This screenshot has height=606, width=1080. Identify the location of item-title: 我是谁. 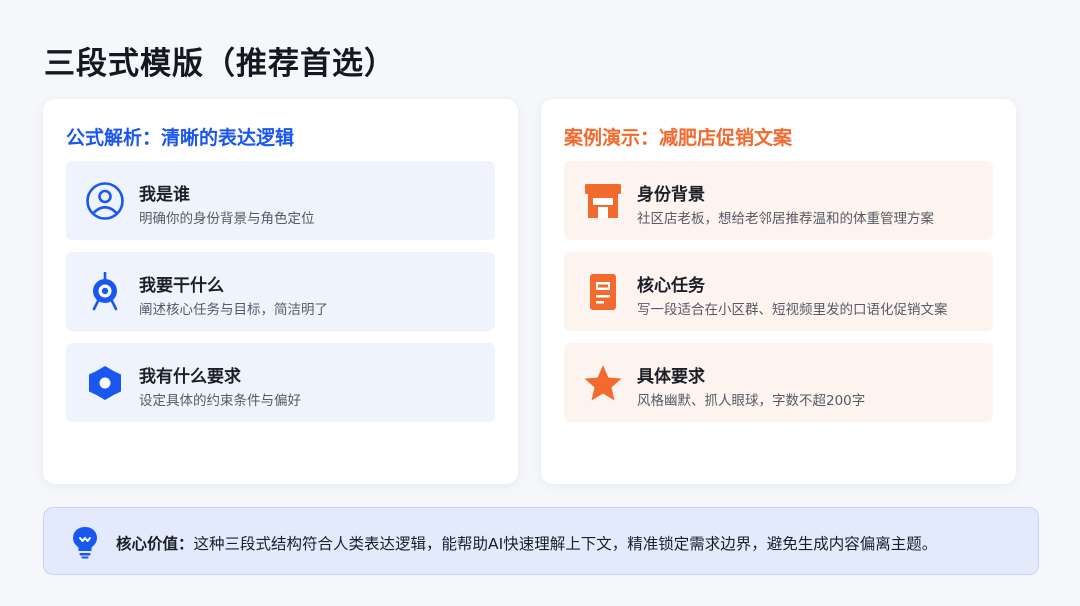
(164, 195).